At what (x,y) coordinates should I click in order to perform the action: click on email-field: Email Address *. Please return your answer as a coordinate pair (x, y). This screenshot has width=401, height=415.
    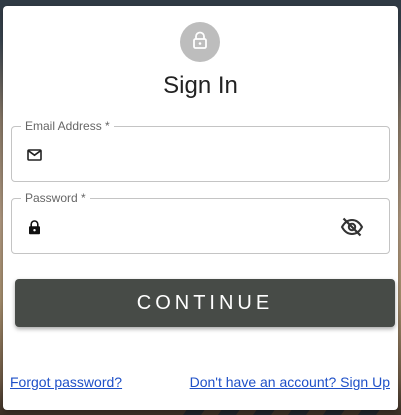
    Looking at the image, I should click on (200, 150).